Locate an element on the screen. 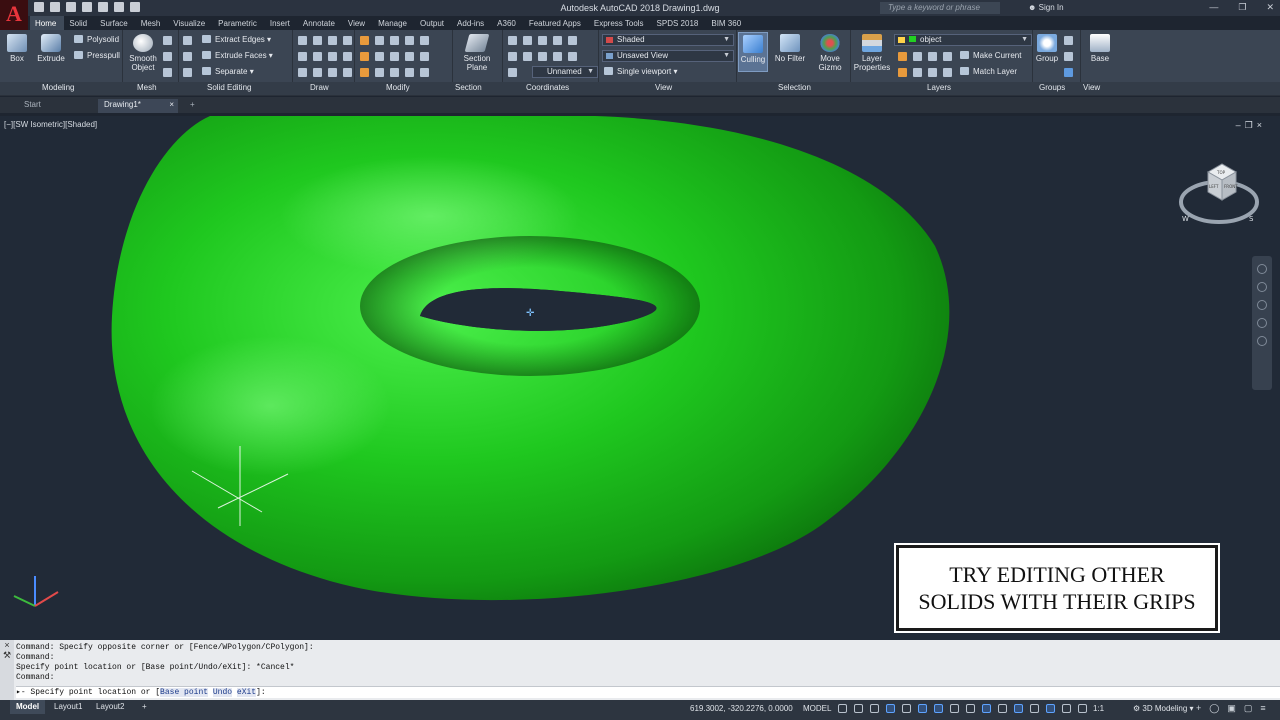 This screenshot has width=1280, height=720. stretch-icon is located at coordinates (409, 40).